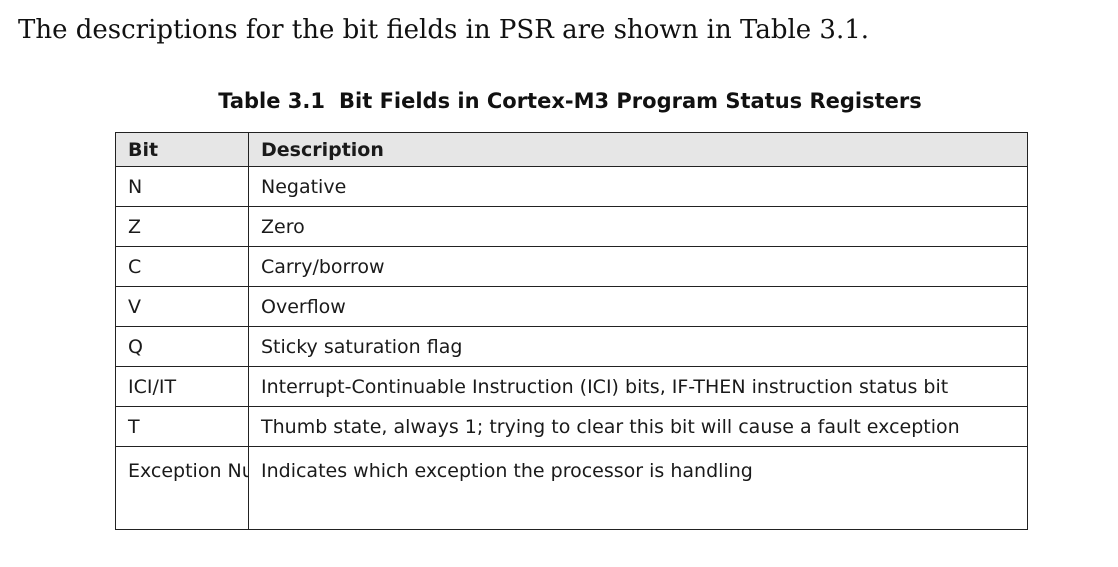 The height and width of the screenshot is (567, 1118). I want to click on bit-cell: Z, so click(182, 226).